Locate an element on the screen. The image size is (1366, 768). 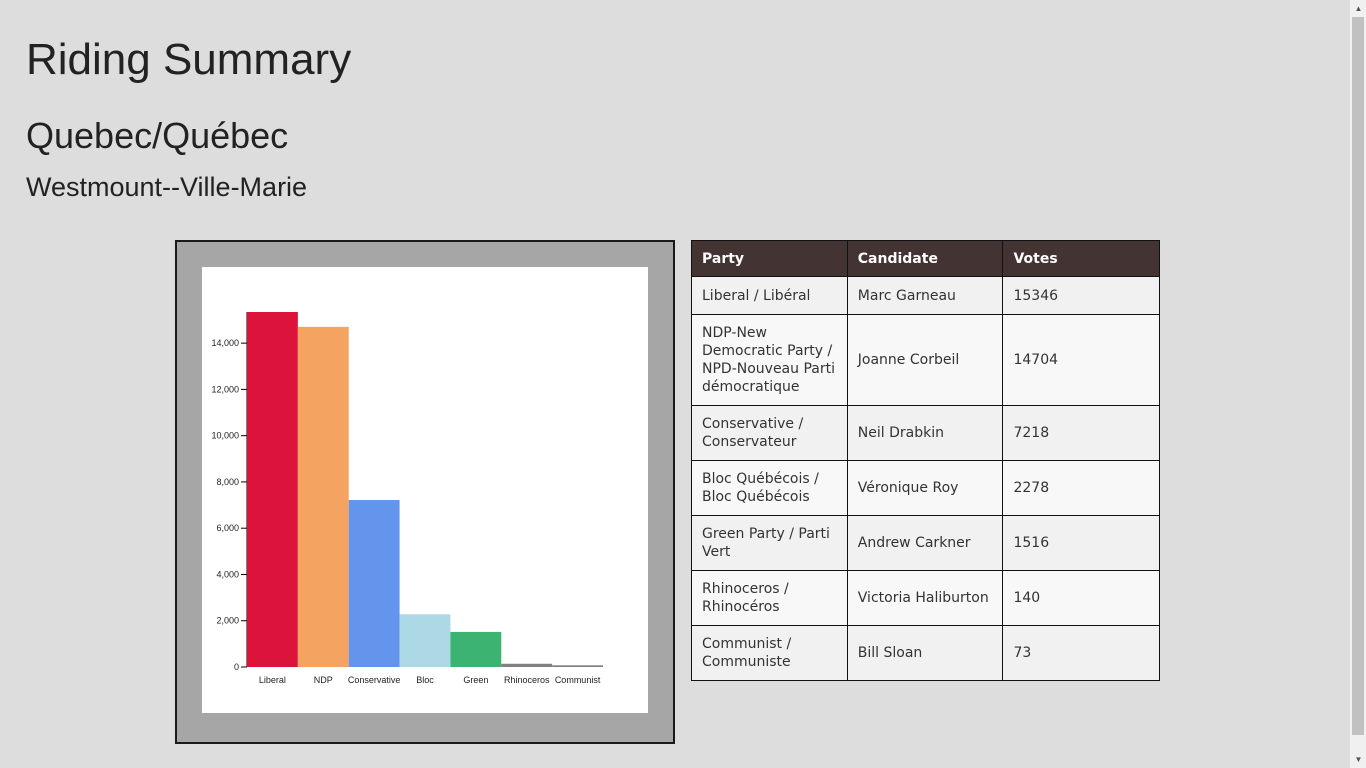
y-tick-label: 8,000 is located at coordinates (227, 482).